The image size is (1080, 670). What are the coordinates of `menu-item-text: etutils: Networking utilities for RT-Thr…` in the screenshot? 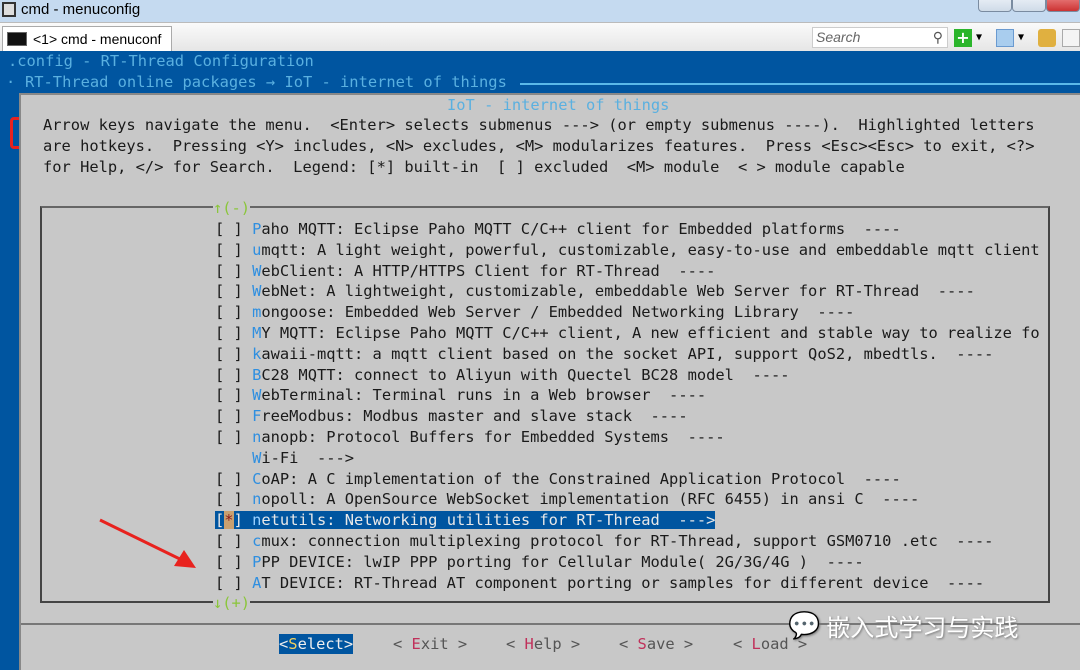 It's located at (488, 520).